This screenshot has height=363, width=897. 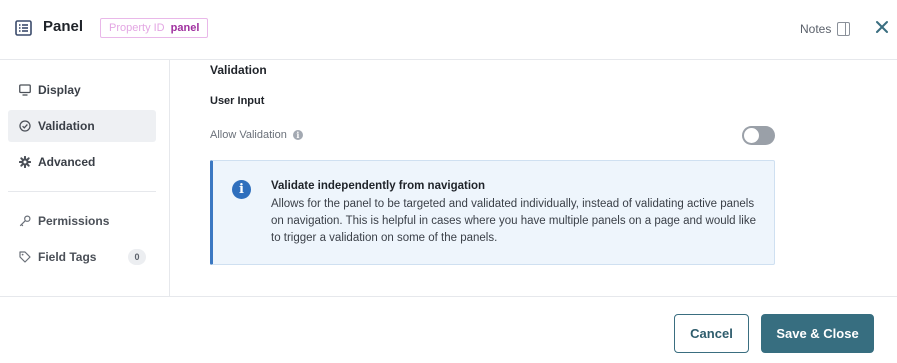 What do you see at coordinates (63, 26) in the screenshot?
I see `page-title: Panel` at bounding box center [63, 26].